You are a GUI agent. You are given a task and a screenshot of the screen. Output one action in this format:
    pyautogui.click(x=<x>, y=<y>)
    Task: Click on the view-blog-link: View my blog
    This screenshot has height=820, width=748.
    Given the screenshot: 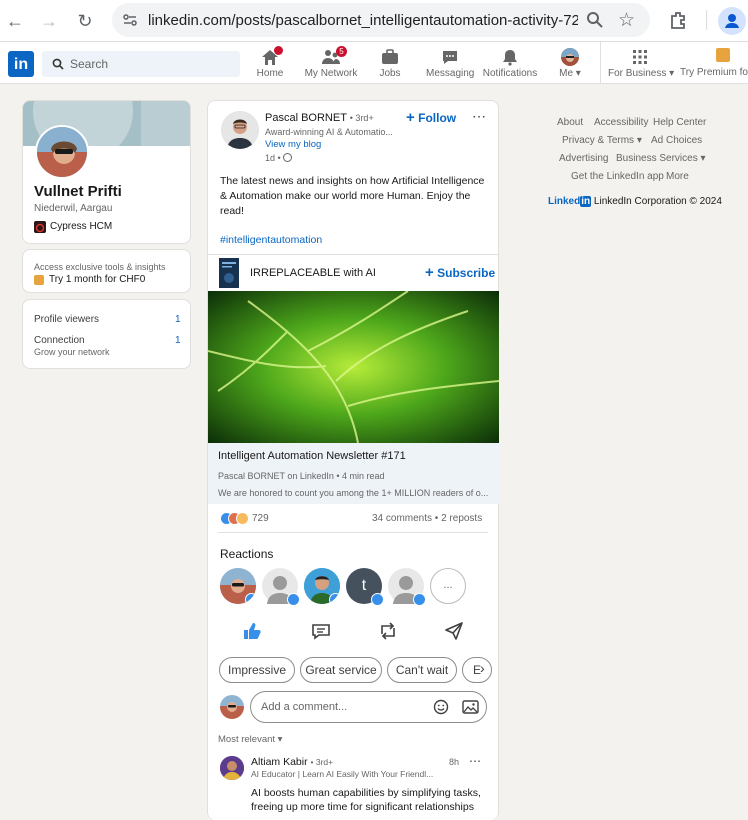 What is the action you would take?
    pyautogui.click(x=293, y=144)
    